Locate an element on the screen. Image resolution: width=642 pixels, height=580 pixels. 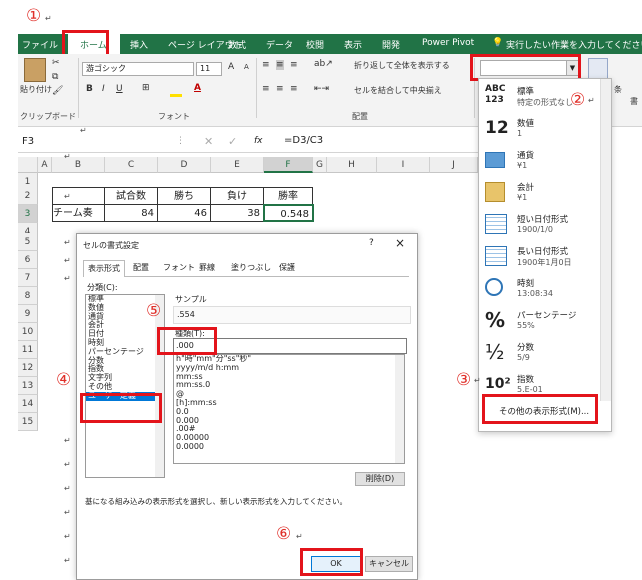
format-item-time: 時刻 13:08:34 is located at coordinates (539, 289).